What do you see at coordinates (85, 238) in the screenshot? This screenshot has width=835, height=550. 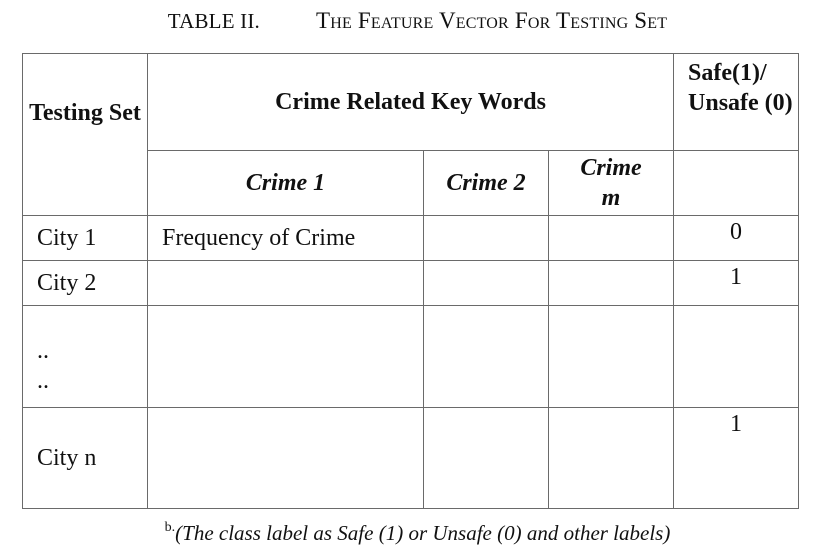 I see `row-city-name: City 1` at bounding box center [85, 238].